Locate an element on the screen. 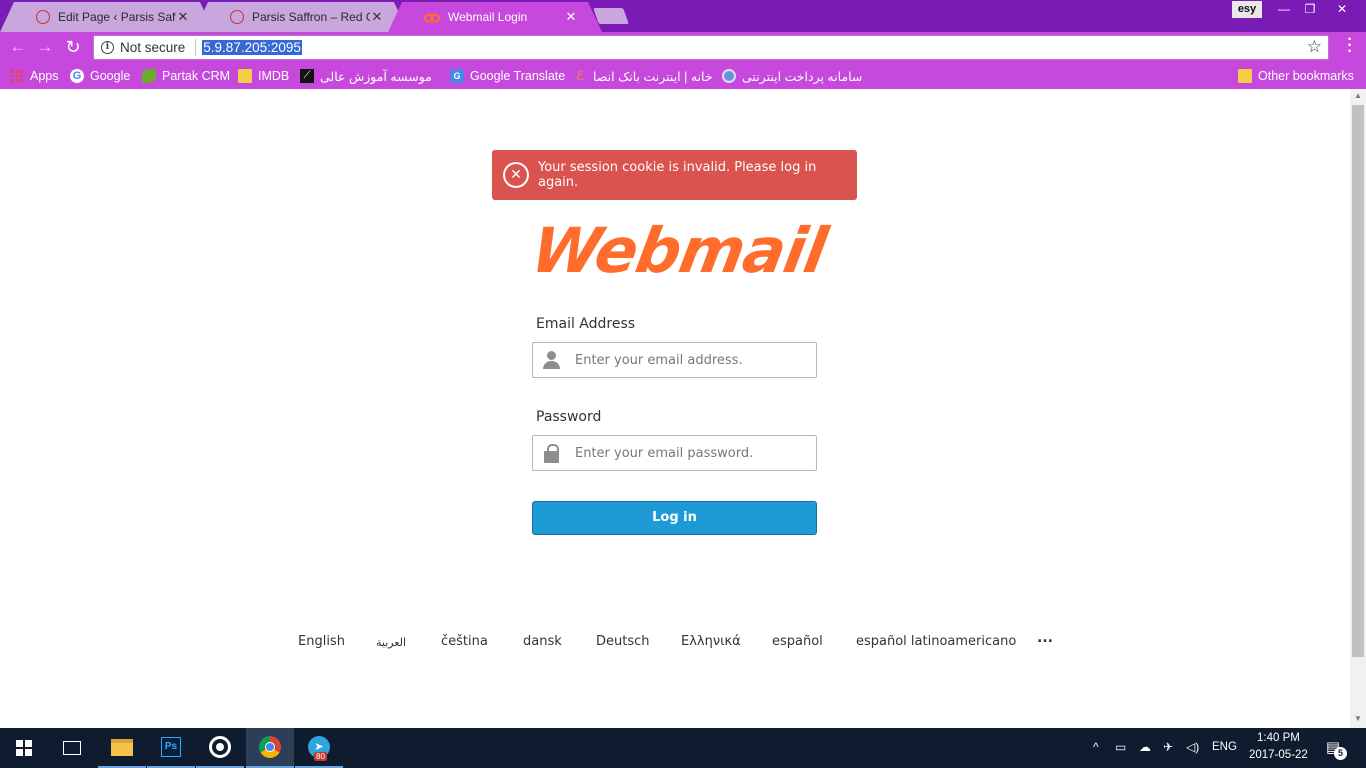 This screenshot has width=1366, height=768. page-scrollbar: ▲ ▼ is located at coordinates (1358, 408).